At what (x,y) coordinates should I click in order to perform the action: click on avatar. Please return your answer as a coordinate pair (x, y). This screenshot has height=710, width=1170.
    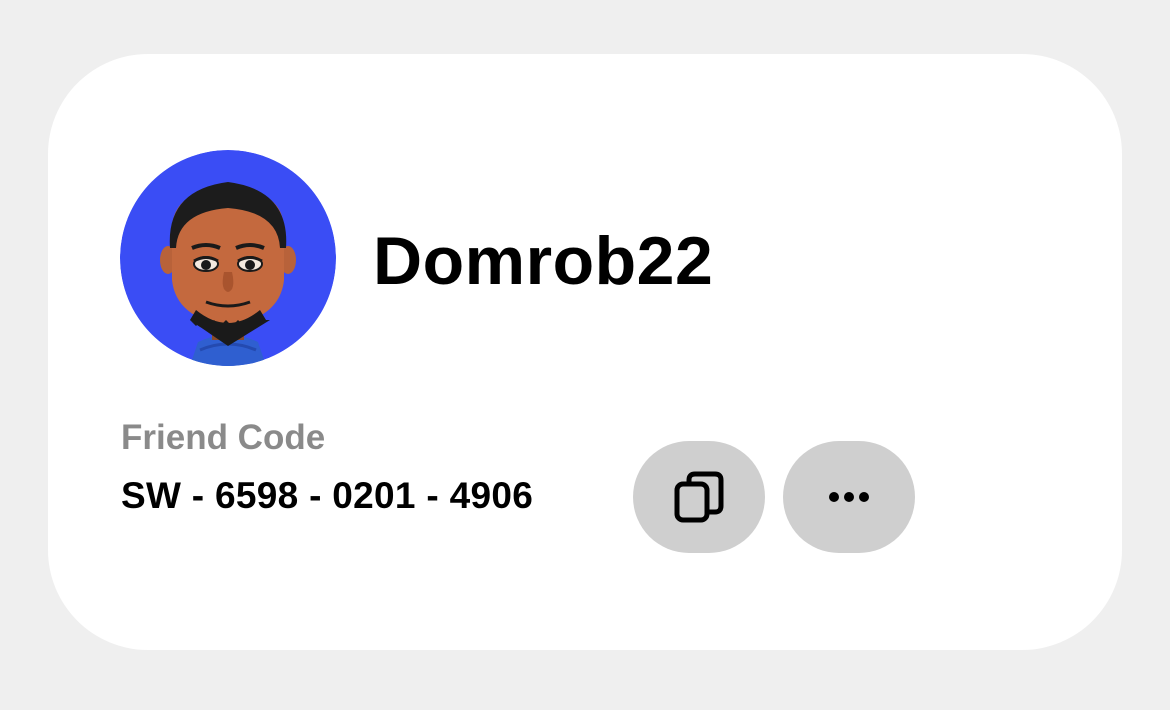
    Looking at the image, I should click on (228, 258).